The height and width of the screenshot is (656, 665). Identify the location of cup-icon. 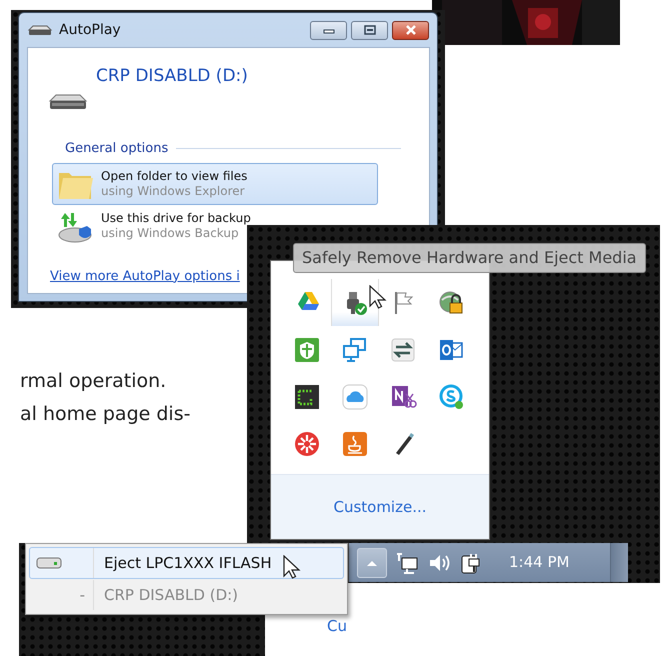
(355, 444).